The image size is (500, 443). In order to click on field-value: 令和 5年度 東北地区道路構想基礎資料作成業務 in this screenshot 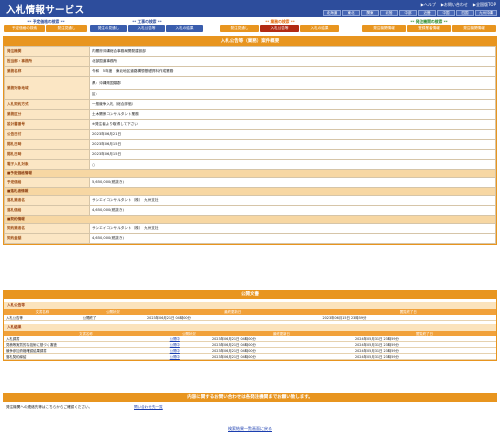, I will do `click(292, 71)`.